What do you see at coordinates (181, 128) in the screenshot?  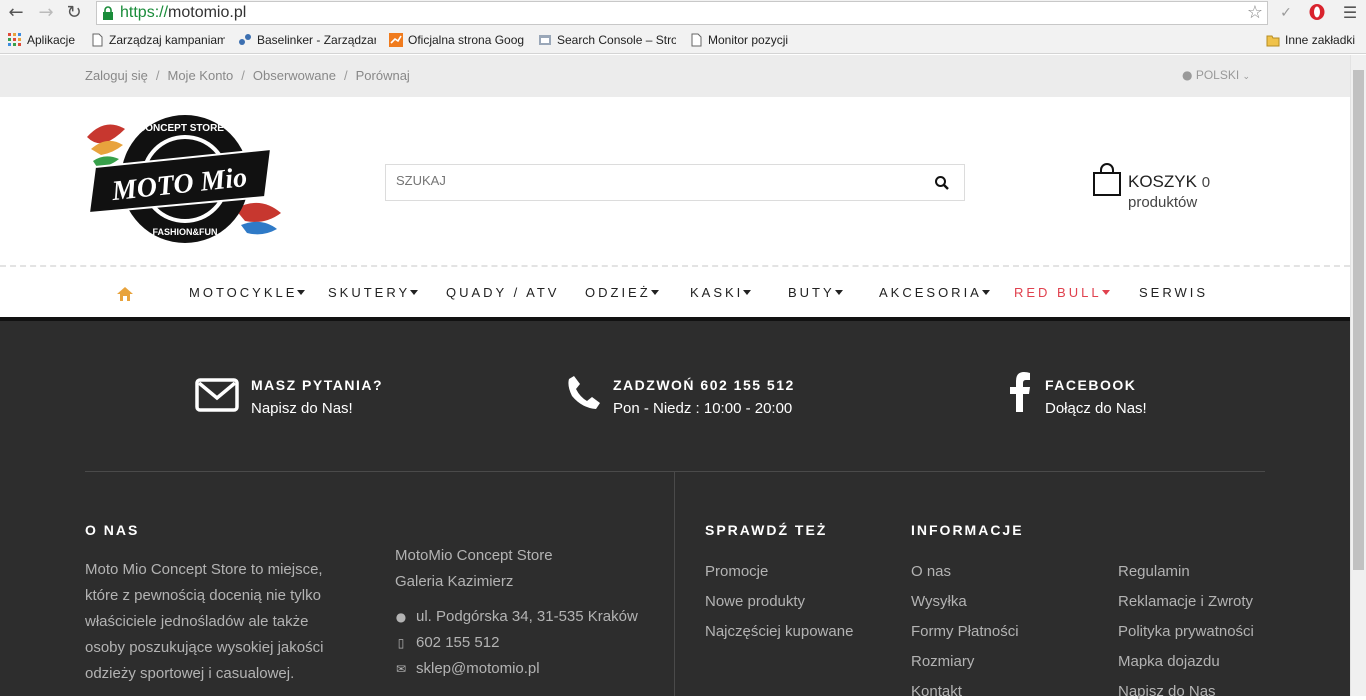 I see `logo-top-text: CONCEPT STORE` at bounding box center [181, 128].